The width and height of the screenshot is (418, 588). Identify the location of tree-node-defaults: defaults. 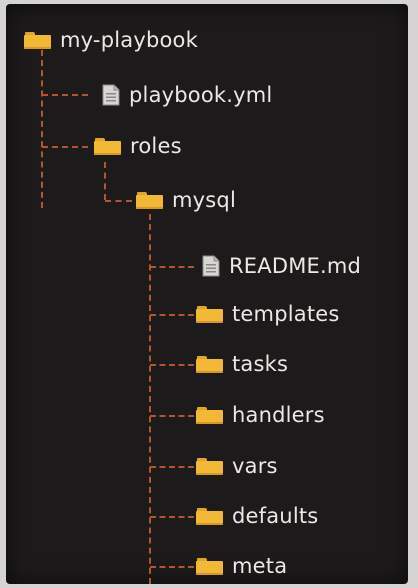
(257, 516).